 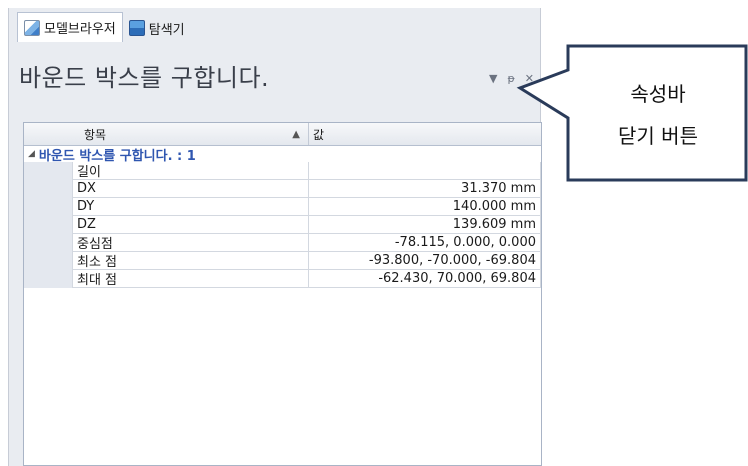 What do you see at coordinates (166, 134) in the screenshot?
I see `header-name-column: 항목 ▲` at bounding box center [166, 134].